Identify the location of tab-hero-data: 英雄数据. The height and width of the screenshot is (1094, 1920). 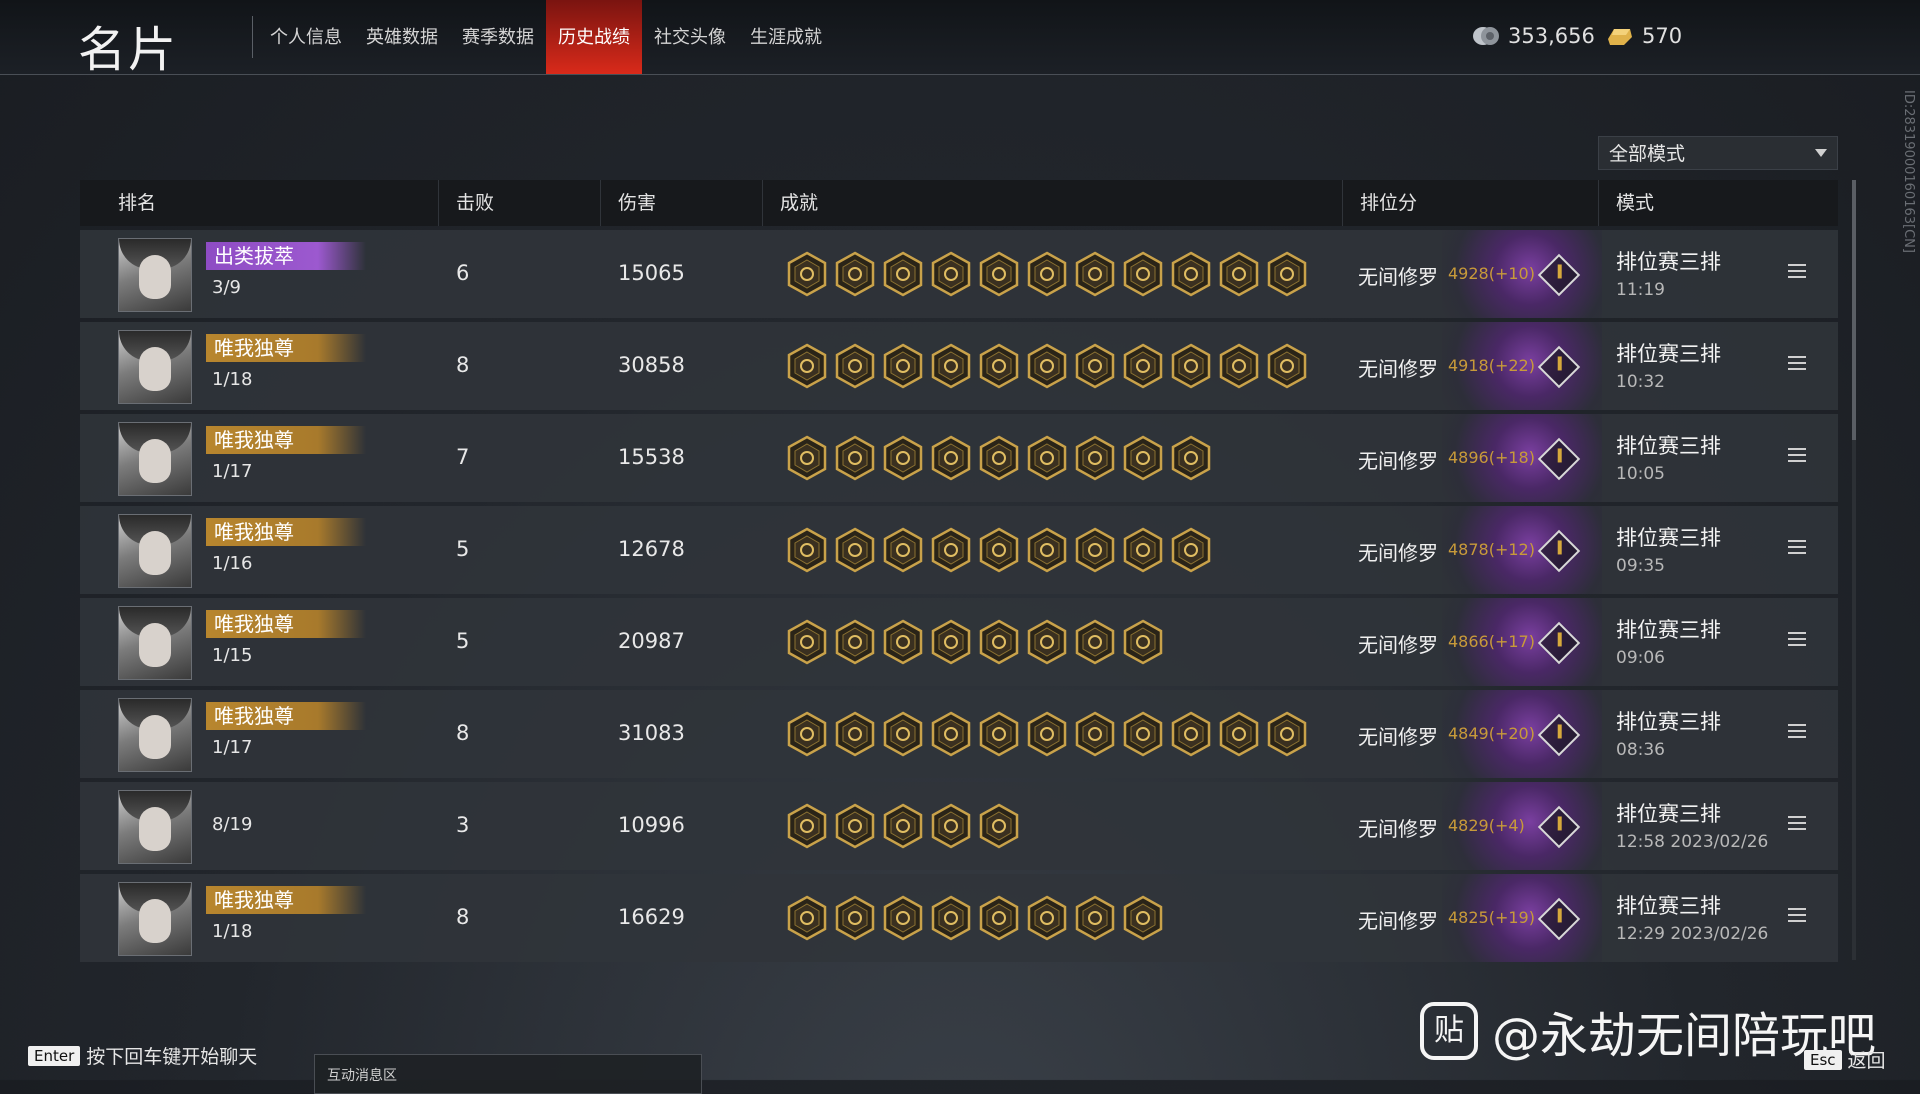
(402, 37).